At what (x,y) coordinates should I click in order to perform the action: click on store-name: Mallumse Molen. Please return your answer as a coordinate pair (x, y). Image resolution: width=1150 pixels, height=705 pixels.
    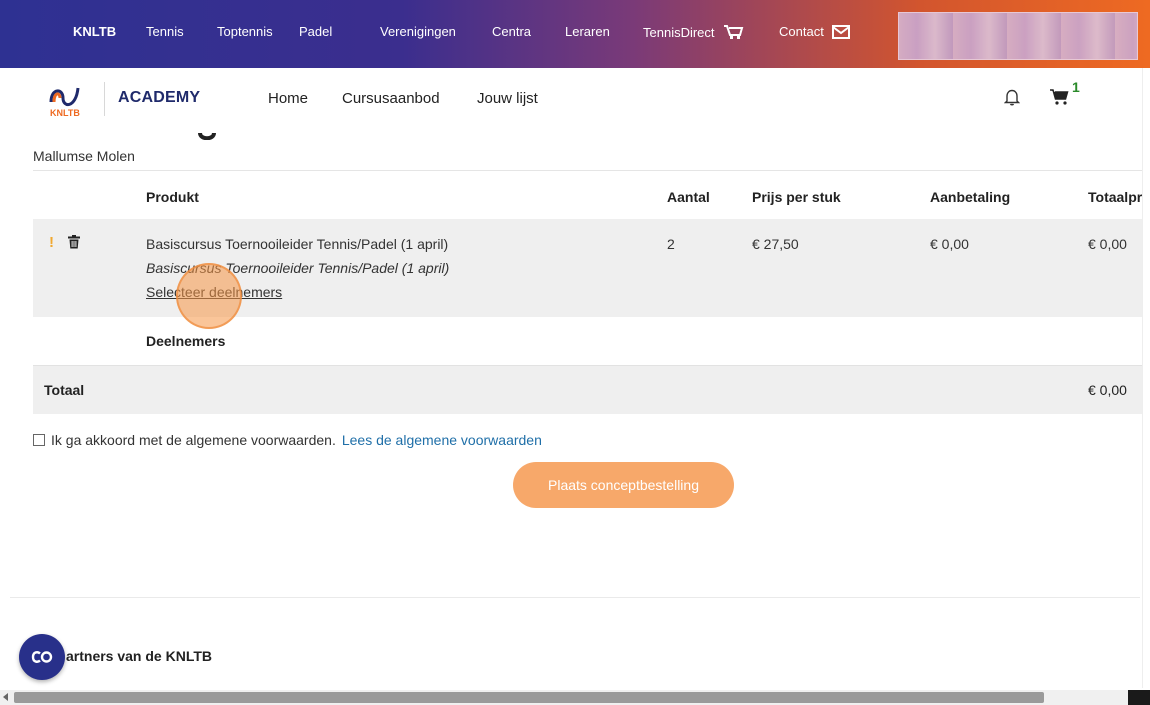
    Looking at the image, I should click on (84, 156).